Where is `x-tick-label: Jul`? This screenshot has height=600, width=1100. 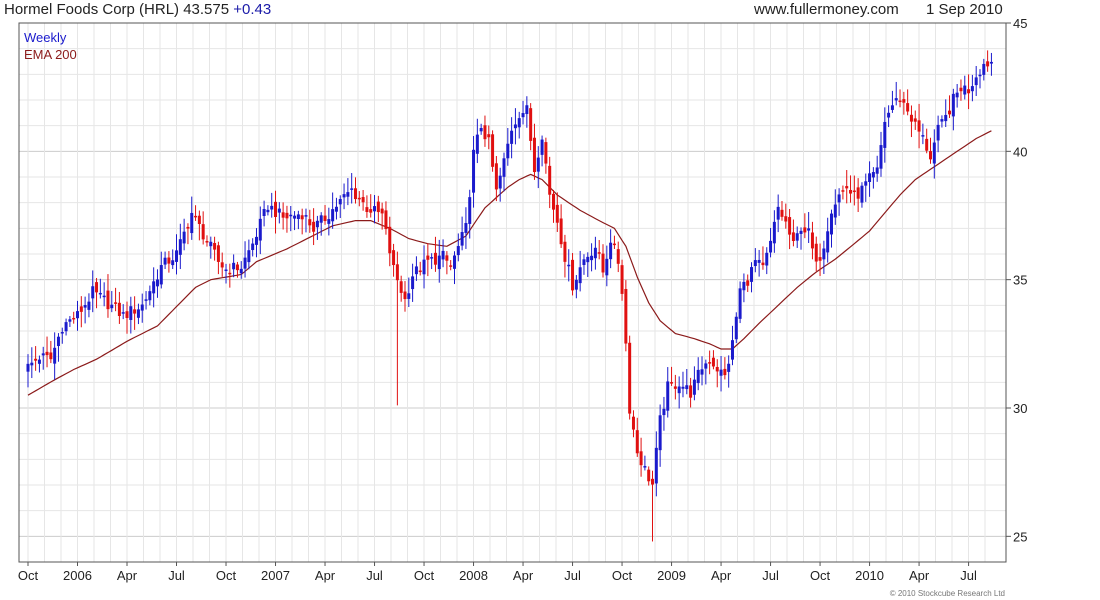
x-tick-label: Jul is located at coordinates (572, 575).